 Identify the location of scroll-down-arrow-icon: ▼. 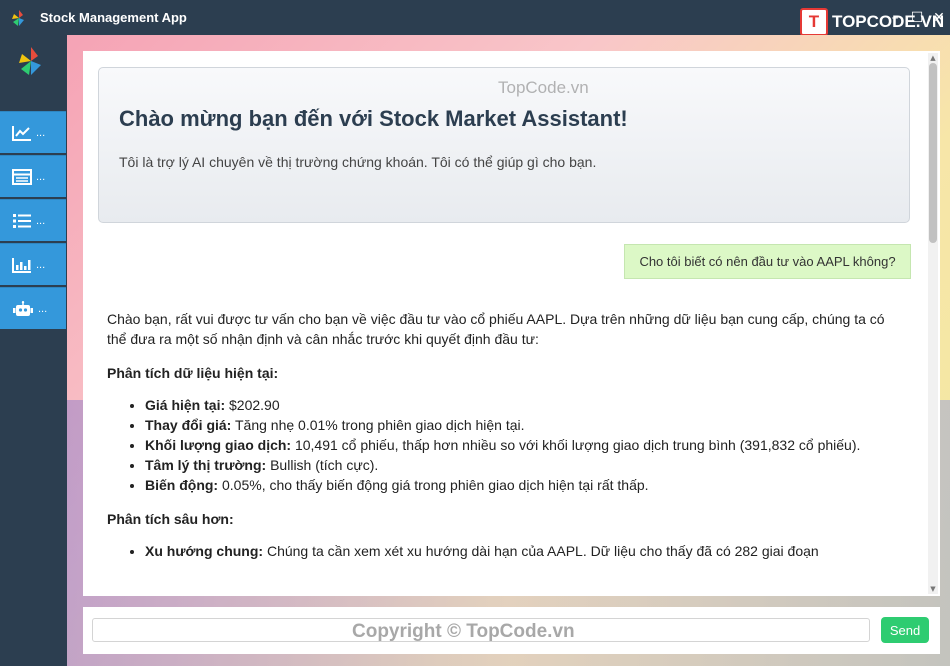
(933, 589).